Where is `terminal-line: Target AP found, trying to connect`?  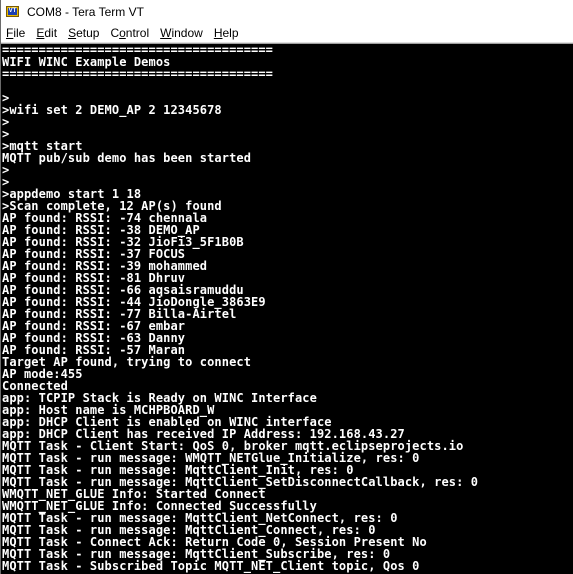 terminal-line: Target AP found, trying to connect is located at coordinates (127, 362).